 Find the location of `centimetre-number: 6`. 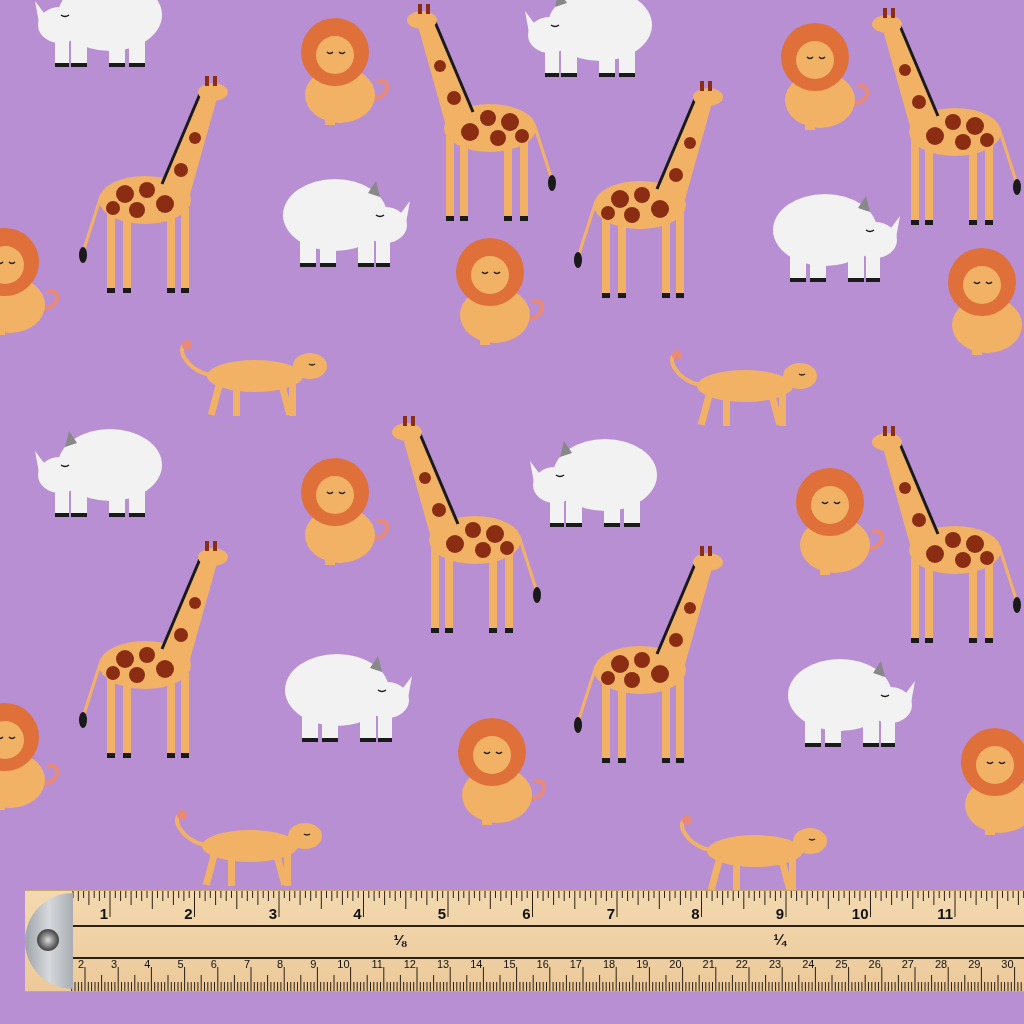

centimetre-number: 6 is located at coordinates (213, 964).